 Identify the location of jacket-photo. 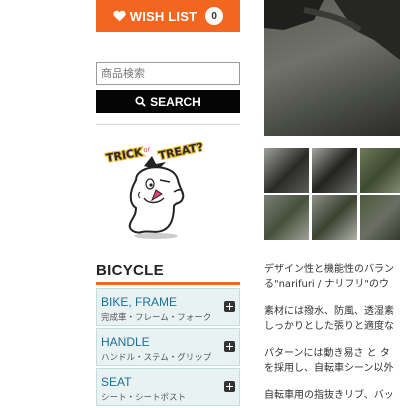
(332, 30).